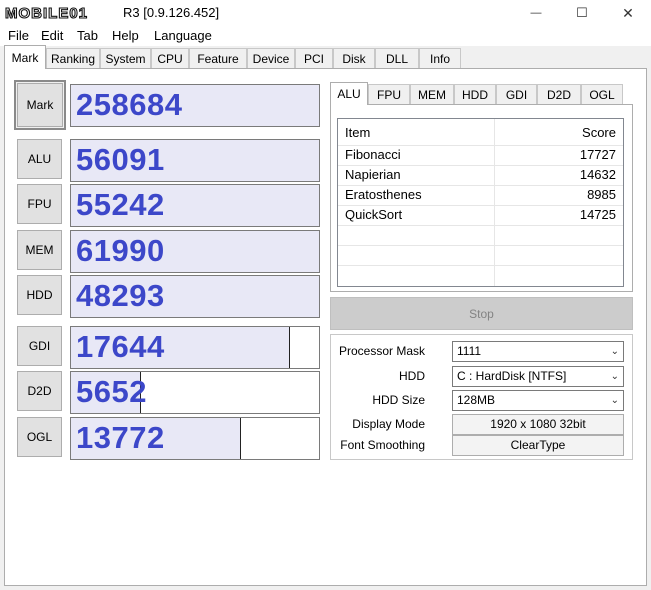 Image resolution: width=651 pixels, height=590 pixels. Describe the element at coordinates (397, 58) in the screenshot. I see `tab-dll: DLL` at that location.